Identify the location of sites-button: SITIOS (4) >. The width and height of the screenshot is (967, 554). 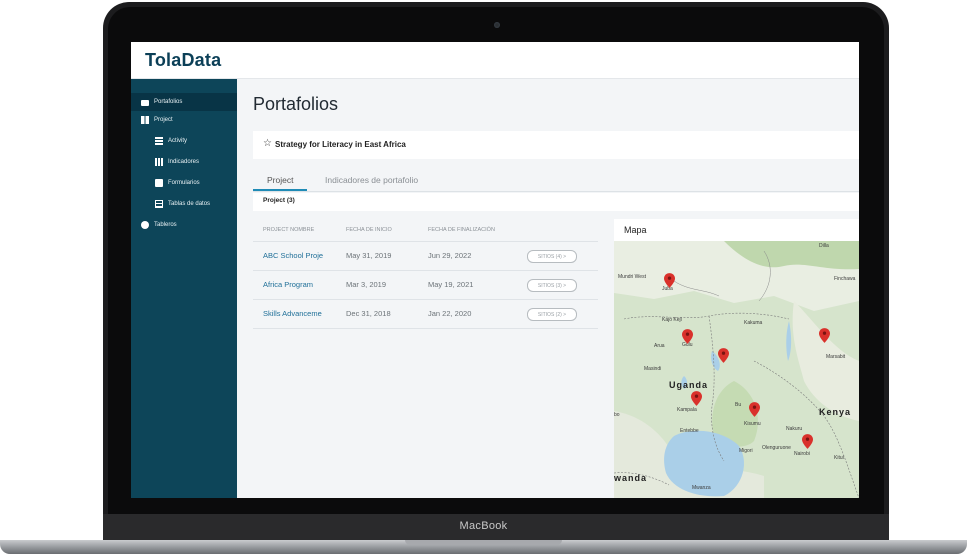
(552, 256).